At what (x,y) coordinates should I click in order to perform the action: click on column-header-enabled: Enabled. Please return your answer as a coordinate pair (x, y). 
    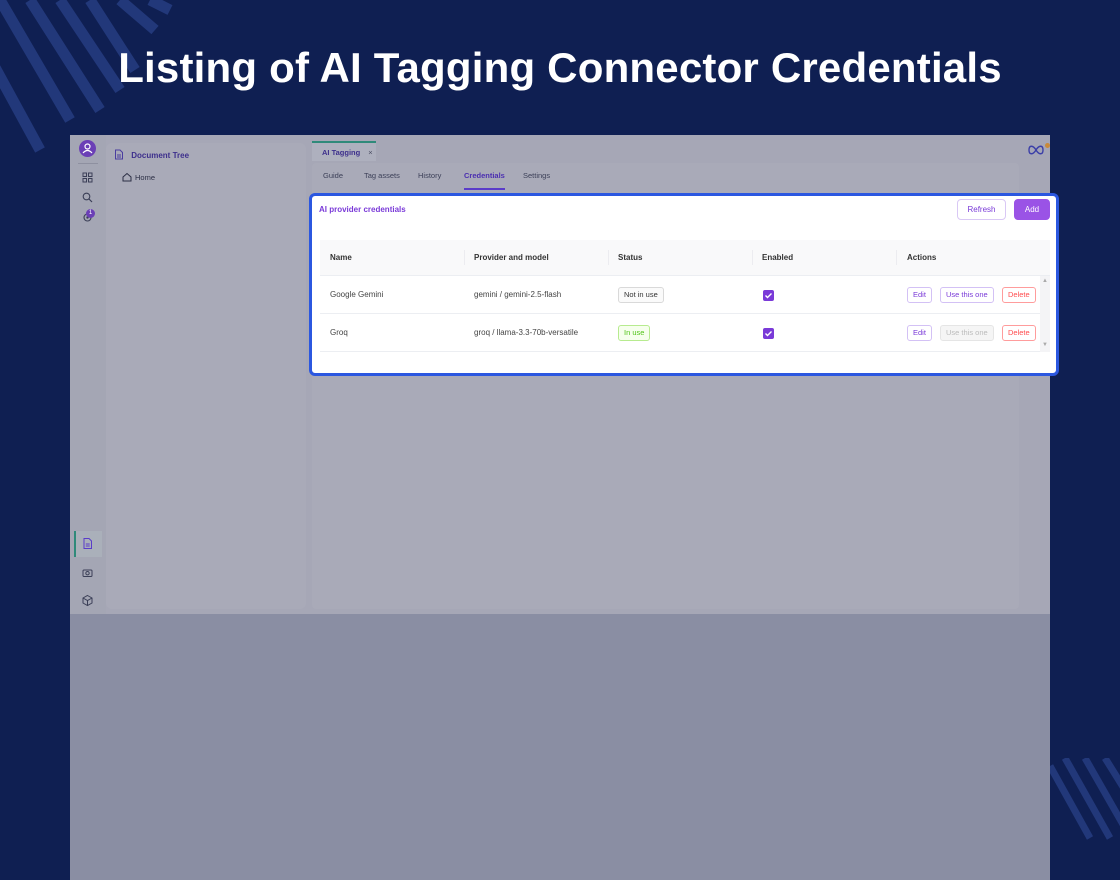
    Looking at the image, I should click on (778, 257).